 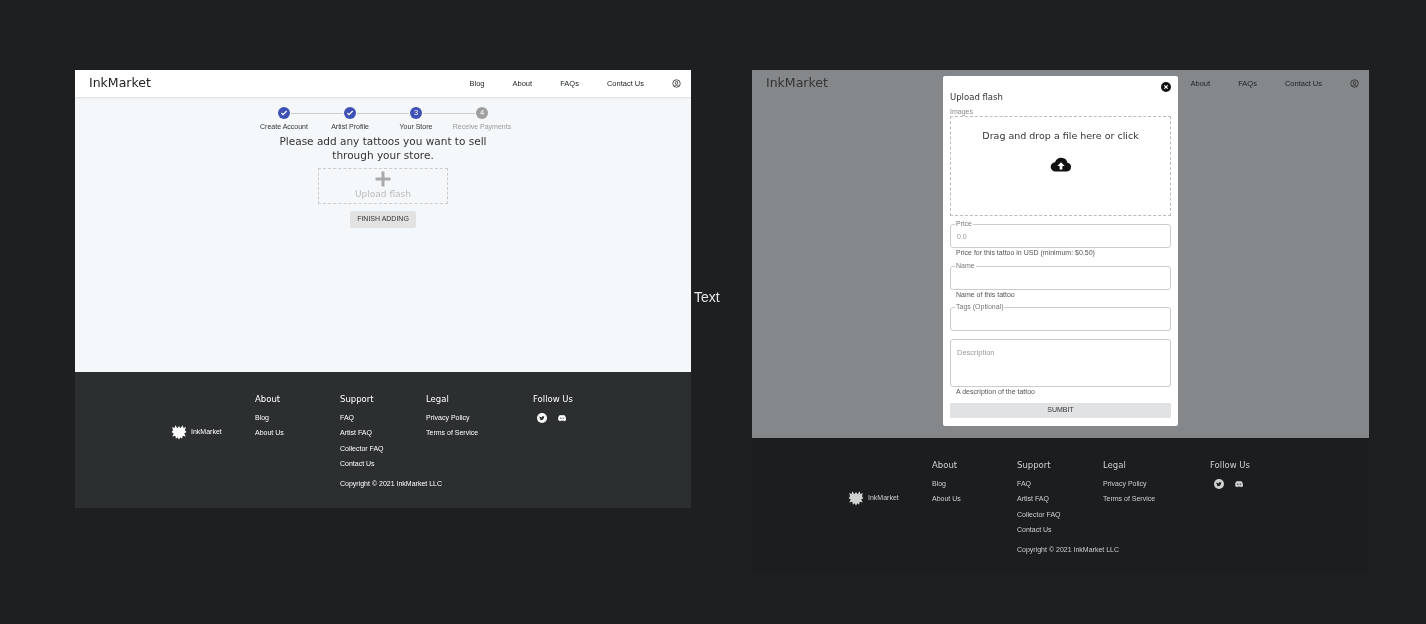 I want to click on modal-title: Upload flash, so click(x=976, y=97).